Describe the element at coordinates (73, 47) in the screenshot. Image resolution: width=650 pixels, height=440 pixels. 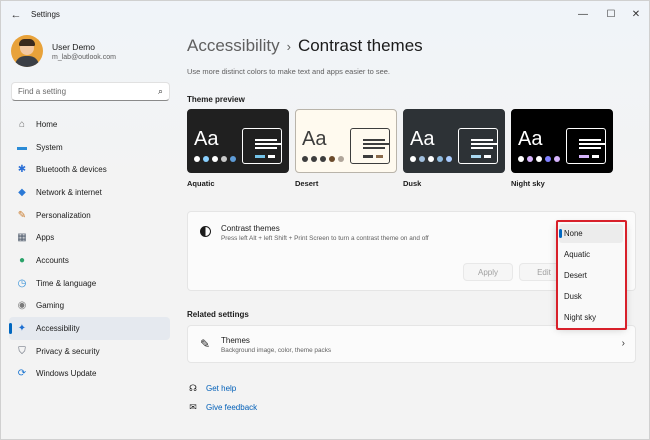
I see `user-name: User Demo` at that location.